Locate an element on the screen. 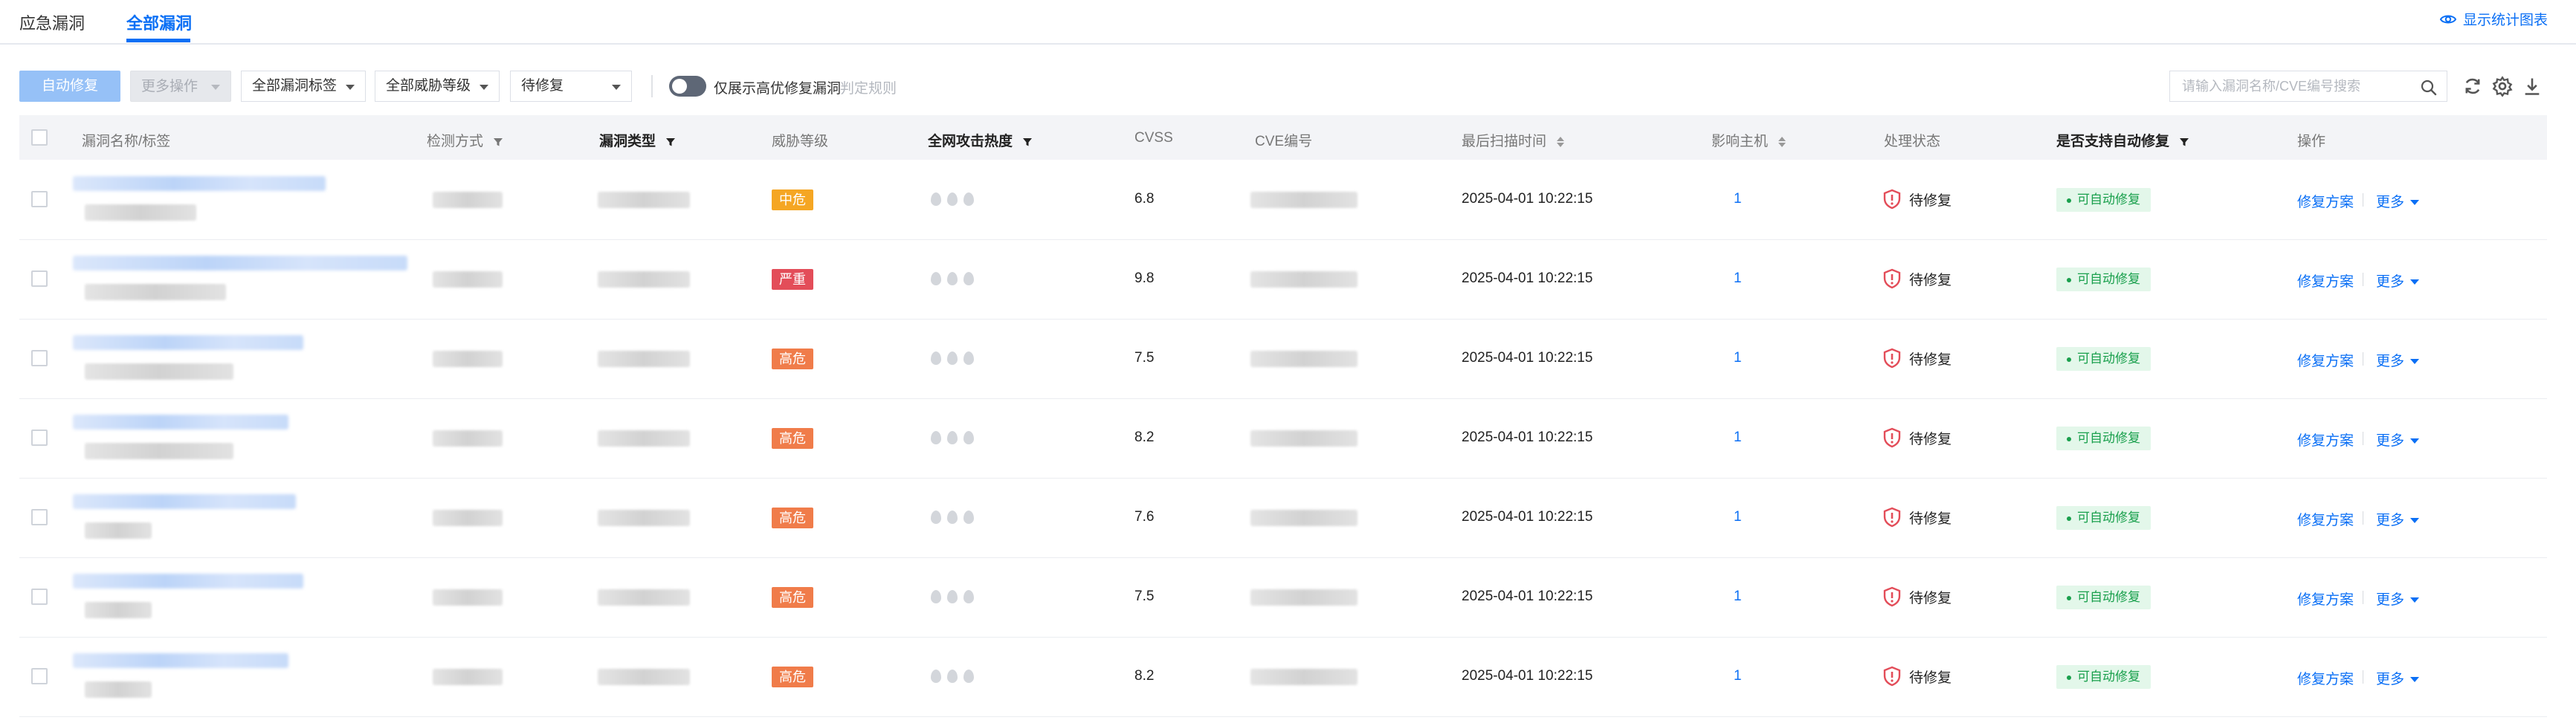  settings-icon is located at coordinates (2502, 86).